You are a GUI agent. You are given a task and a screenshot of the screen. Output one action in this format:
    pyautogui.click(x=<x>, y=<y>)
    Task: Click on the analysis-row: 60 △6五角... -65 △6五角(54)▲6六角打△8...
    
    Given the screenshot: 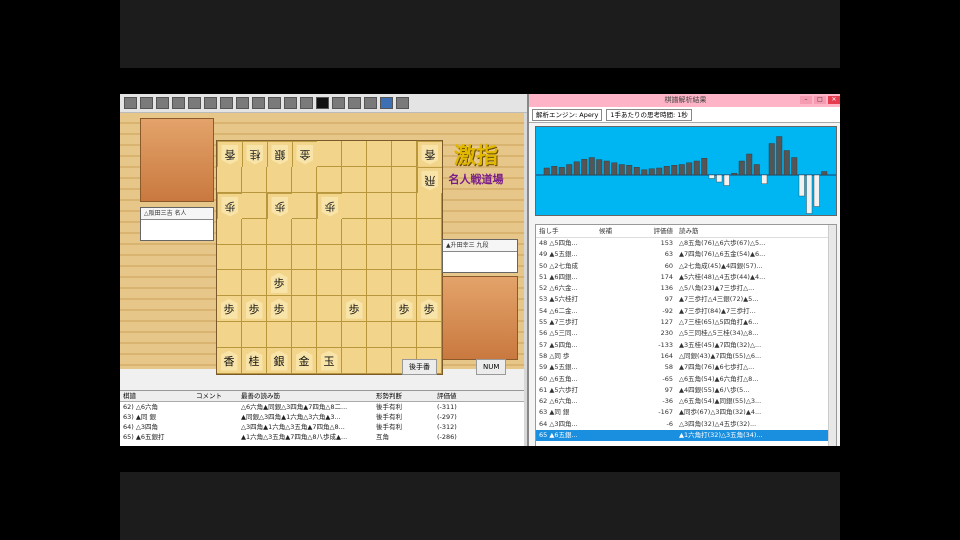 What is the action you would take?
    pyautogui.click(x=686, y=379)
    